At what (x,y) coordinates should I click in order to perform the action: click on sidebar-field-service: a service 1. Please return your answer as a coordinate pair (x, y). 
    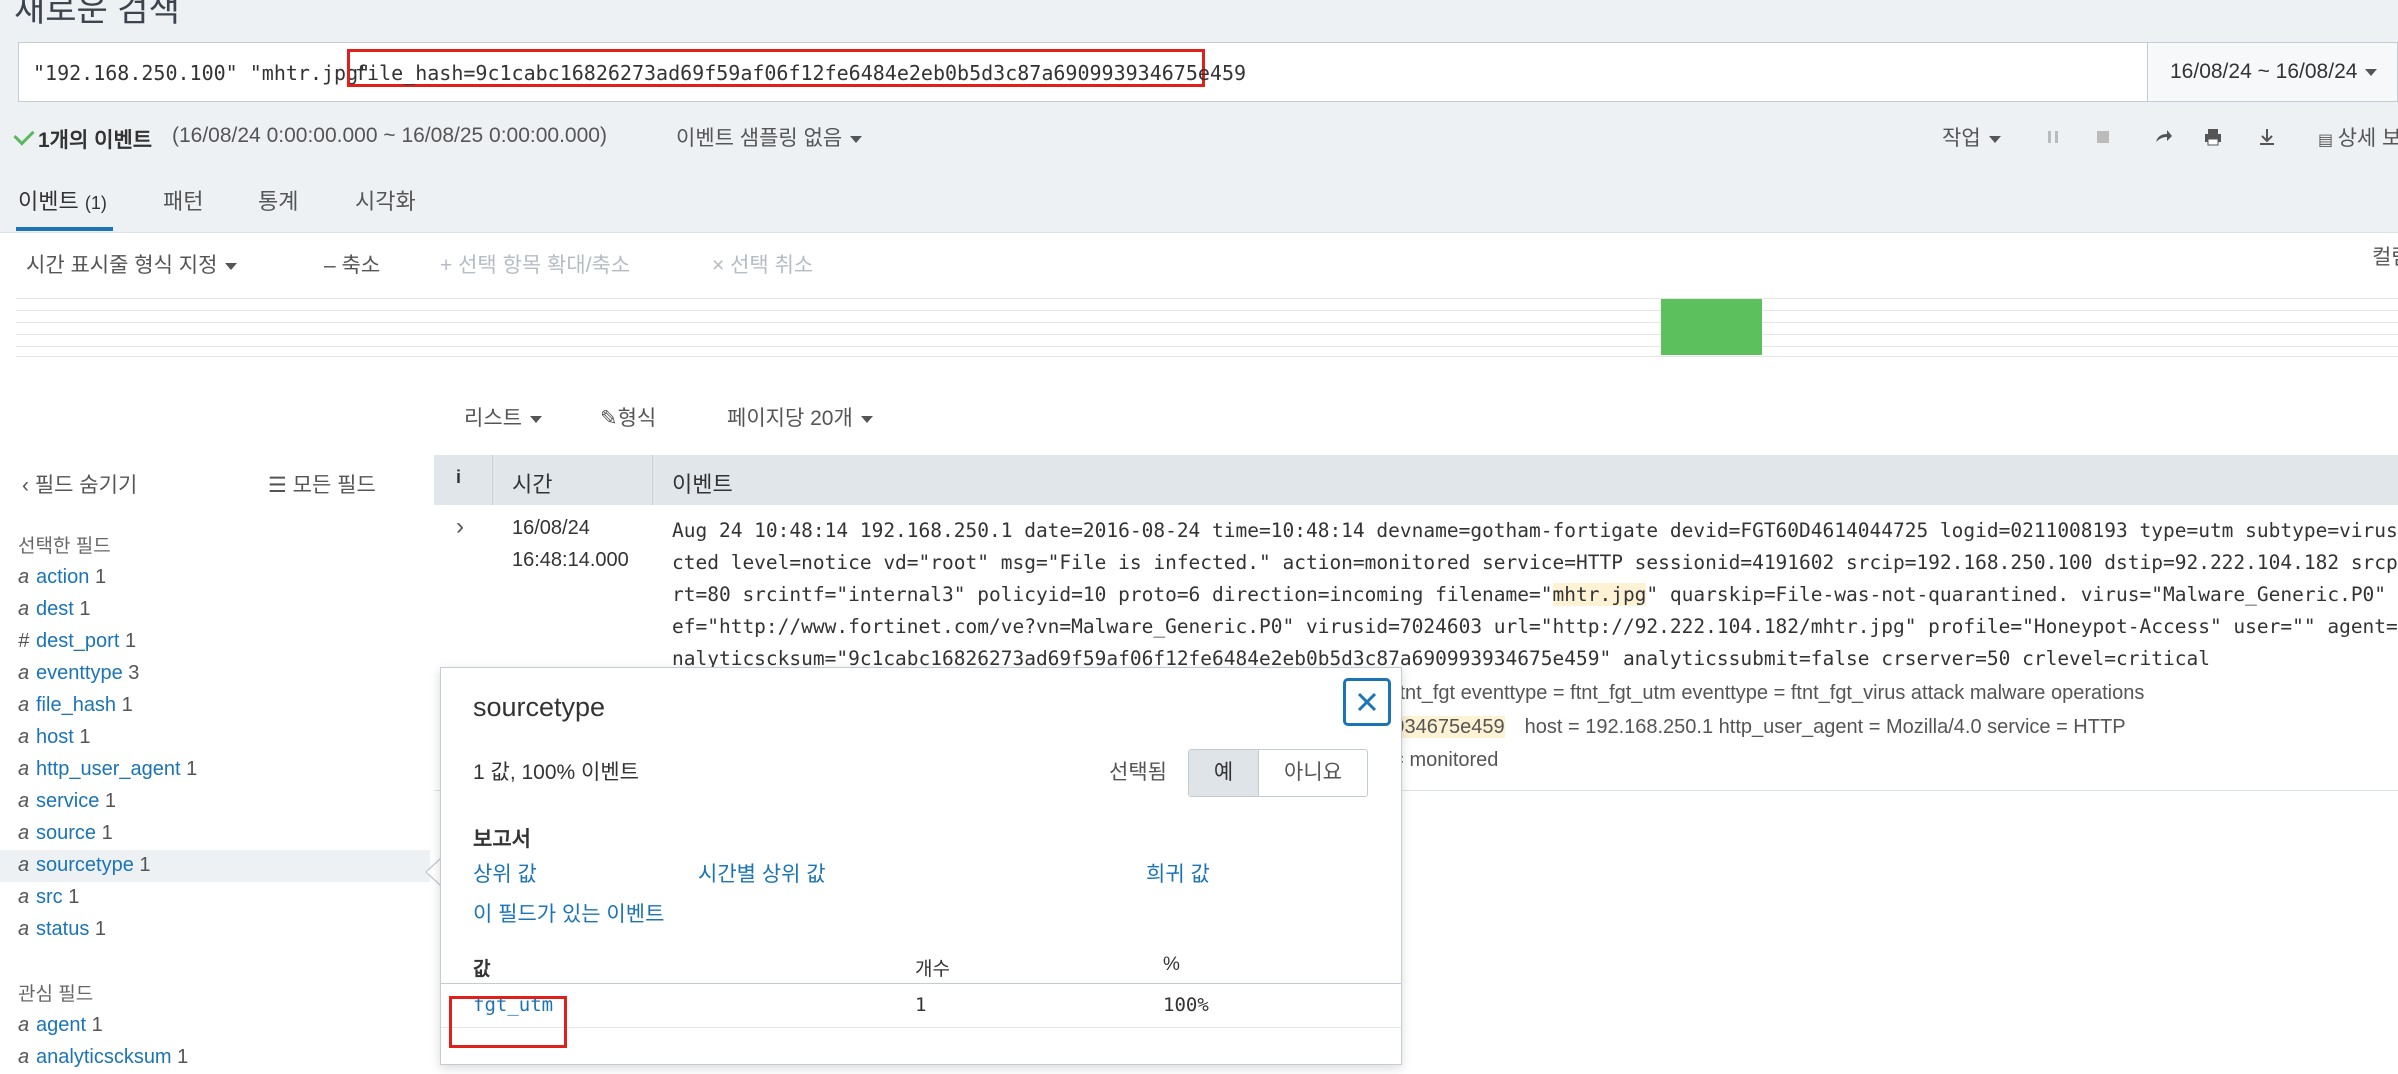
    Looking at the image, I should click on (215, 802).